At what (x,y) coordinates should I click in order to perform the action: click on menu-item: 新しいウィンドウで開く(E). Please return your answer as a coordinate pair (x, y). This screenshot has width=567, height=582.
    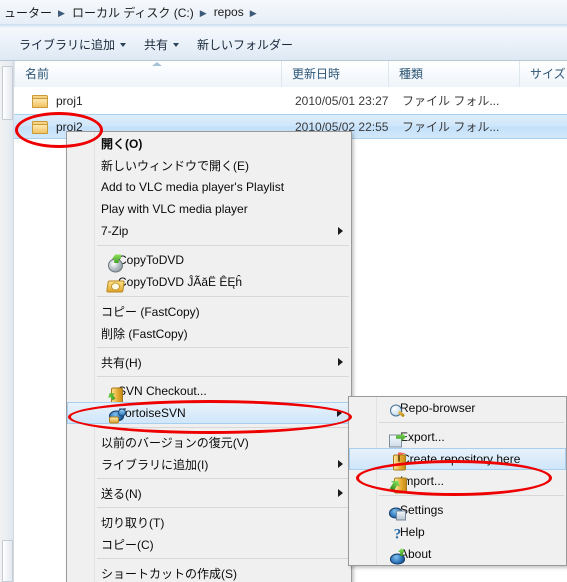
    Looking at the image, I should click on (209, 165).